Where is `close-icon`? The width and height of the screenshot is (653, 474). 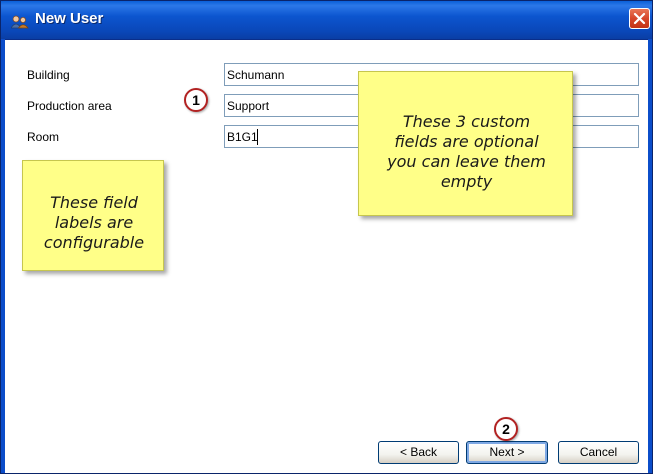
close-icon is located at coordinates (639, 18).